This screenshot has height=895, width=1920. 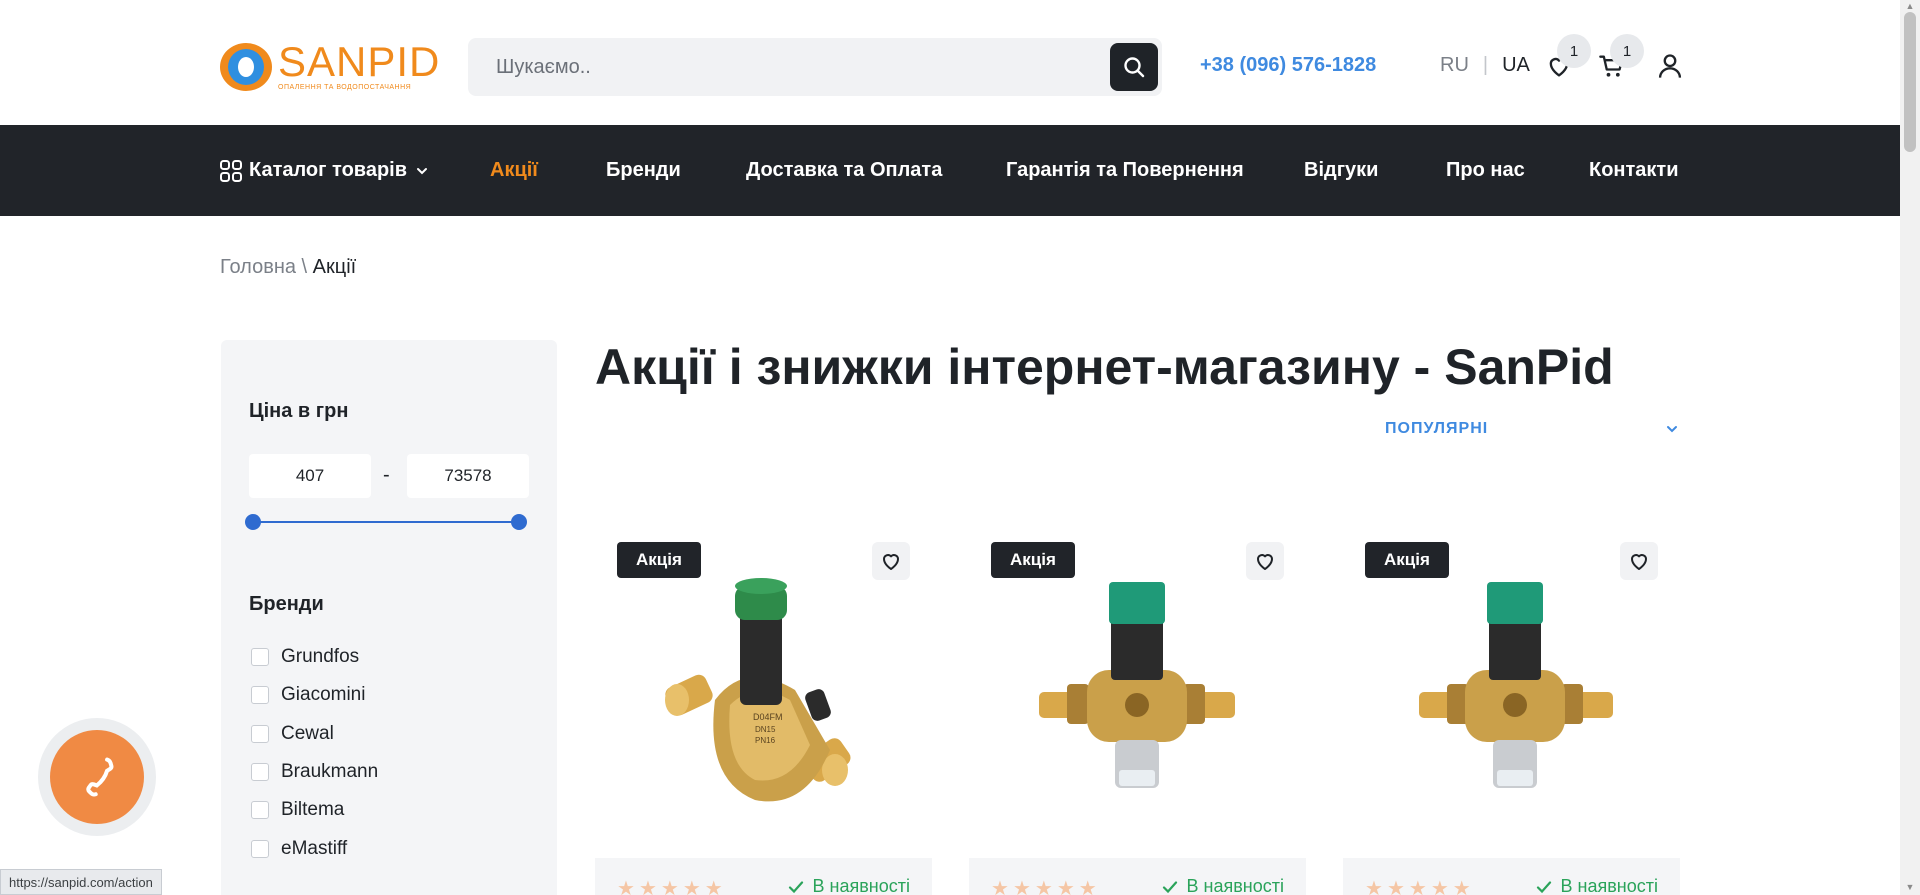 I want to click on scroll-down-arrow-icon: ▼, so click(x=1910, y=887).